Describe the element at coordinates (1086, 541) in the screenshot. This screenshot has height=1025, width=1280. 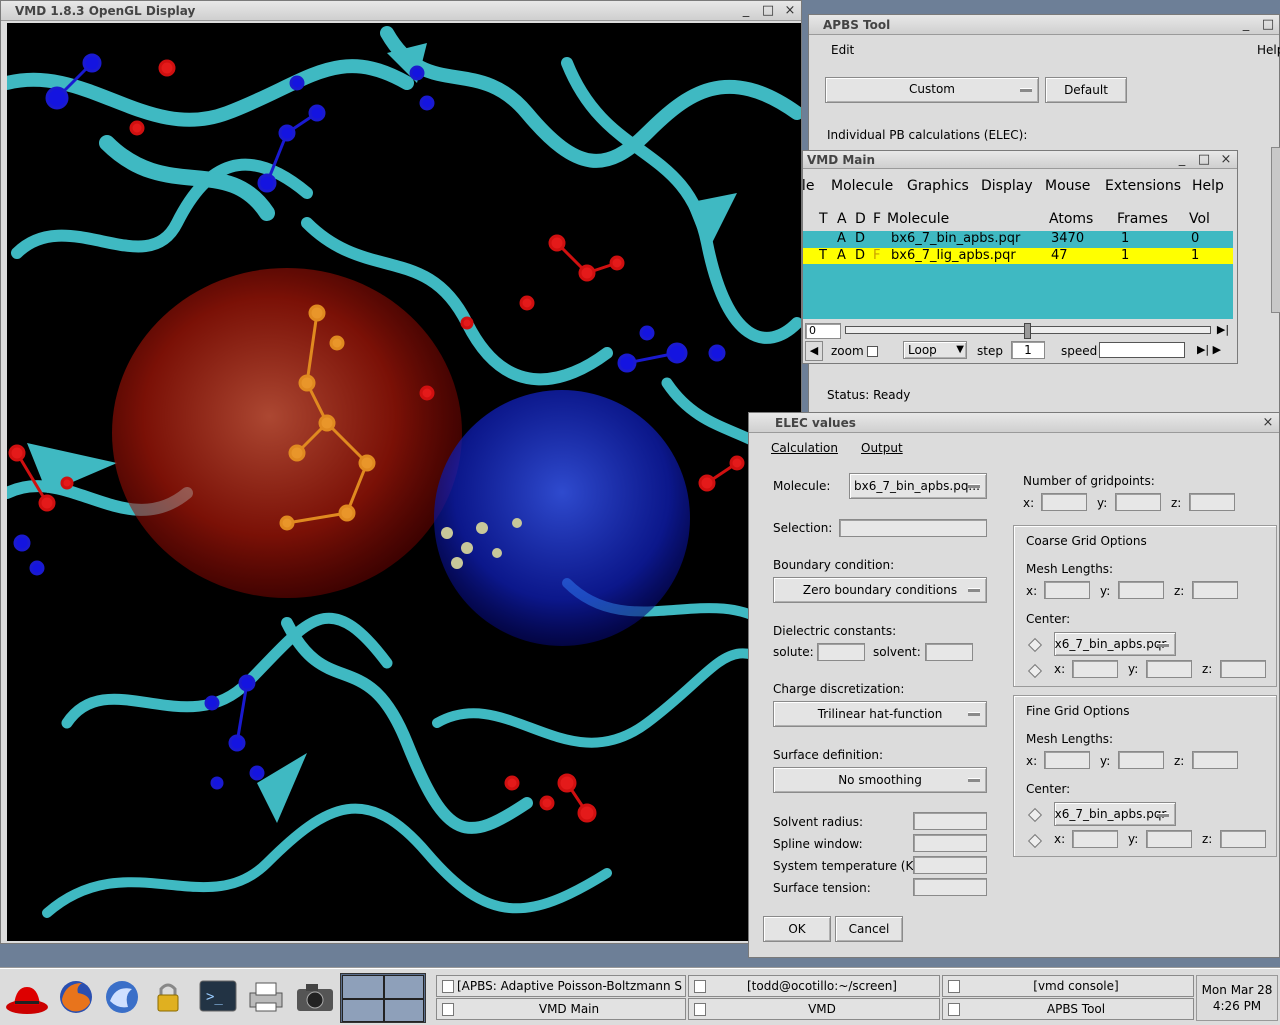
I see `coarse-grid-title: Coarse Grid Options` at that location.